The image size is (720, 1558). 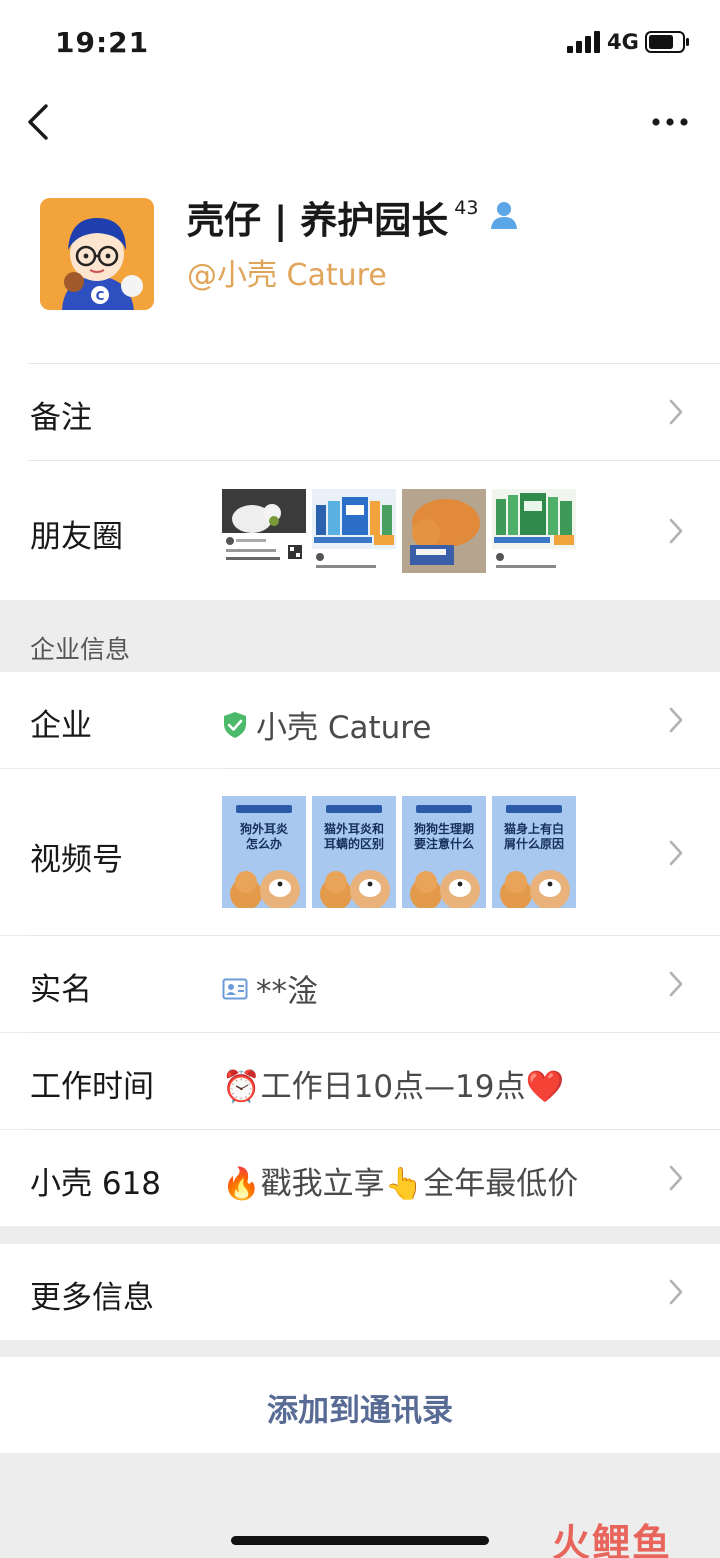 I want to click on real-name-text: **淦, so click(x=287, y=992).